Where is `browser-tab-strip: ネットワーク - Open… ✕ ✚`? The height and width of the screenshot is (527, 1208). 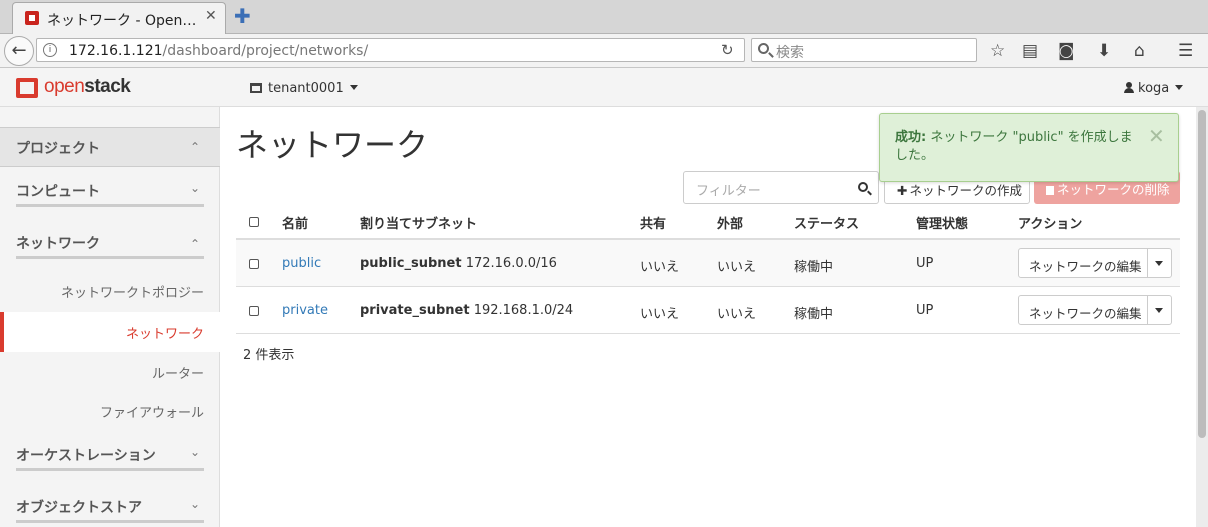 browser-tab-strip: ネットワーク - Open… ✕ ✚ is located at coordinates (604, 17).